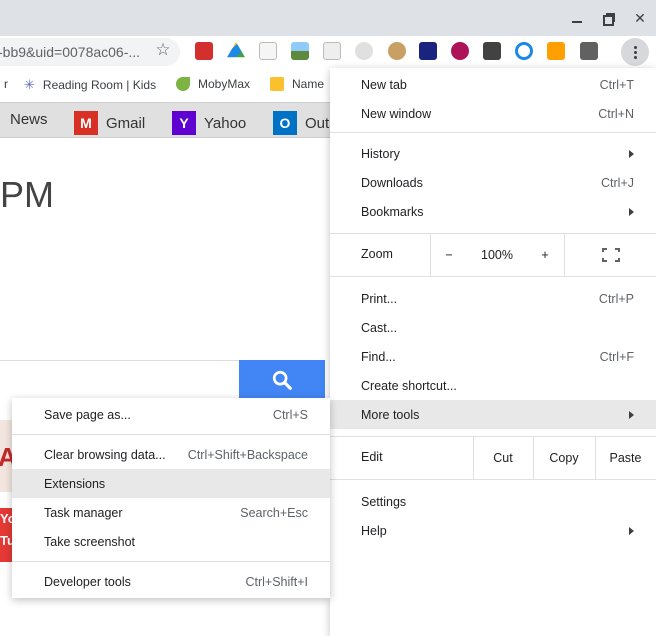 The image size is (656, 636). I want to click on menu-shortcut: Ctrl+N, so click(616, 113).